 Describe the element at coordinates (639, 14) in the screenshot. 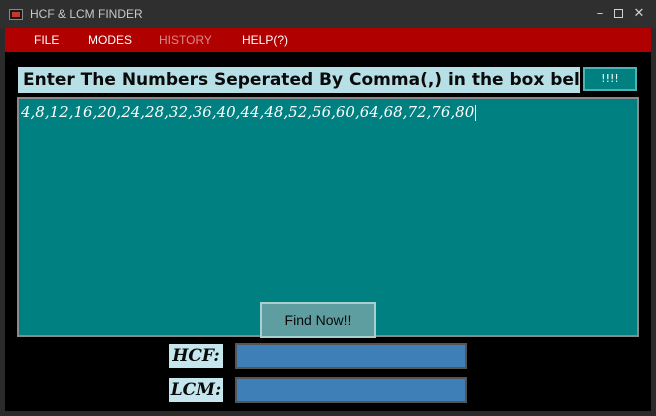

I see `close-button: ✕` at that location.